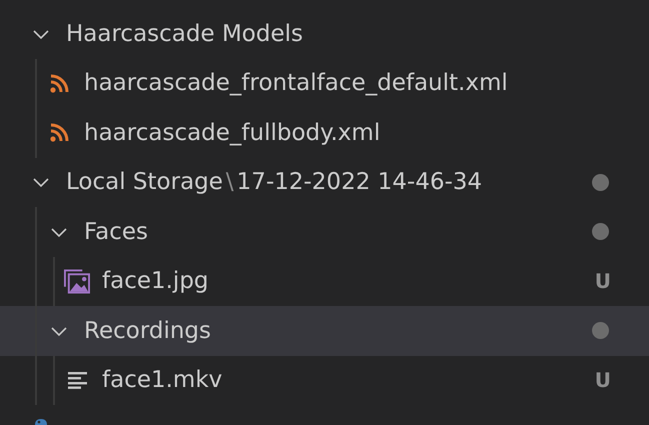 Image resolution: width=649 pixels, height=425 pixels. I want to click on item-label: face1.mkv, so click(162, 380).